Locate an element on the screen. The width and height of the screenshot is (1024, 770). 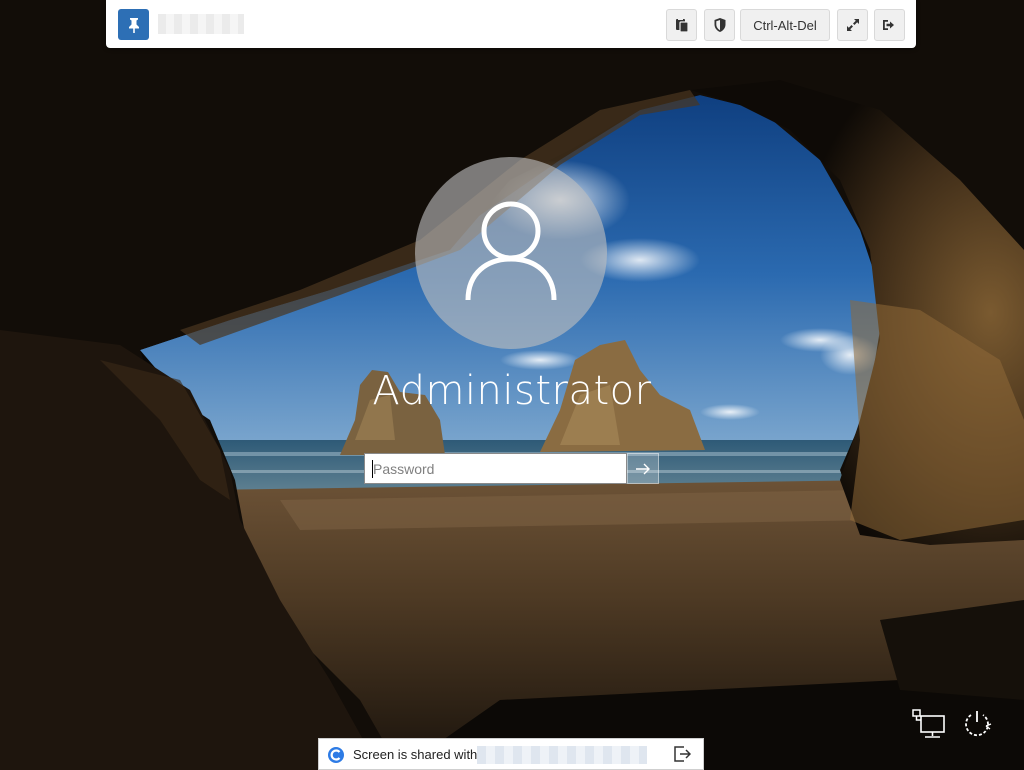
power-icon is located at coordinates (978, 724).